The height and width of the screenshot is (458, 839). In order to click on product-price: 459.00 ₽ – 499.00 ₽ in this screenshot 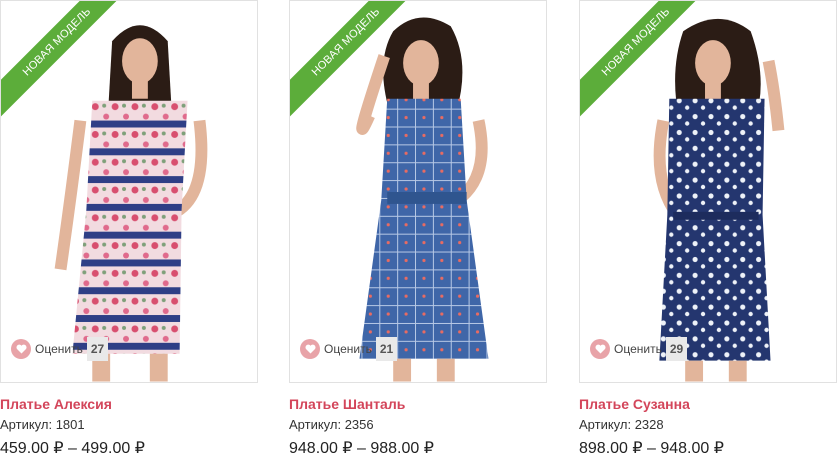, I will do `click(72, 448)`.